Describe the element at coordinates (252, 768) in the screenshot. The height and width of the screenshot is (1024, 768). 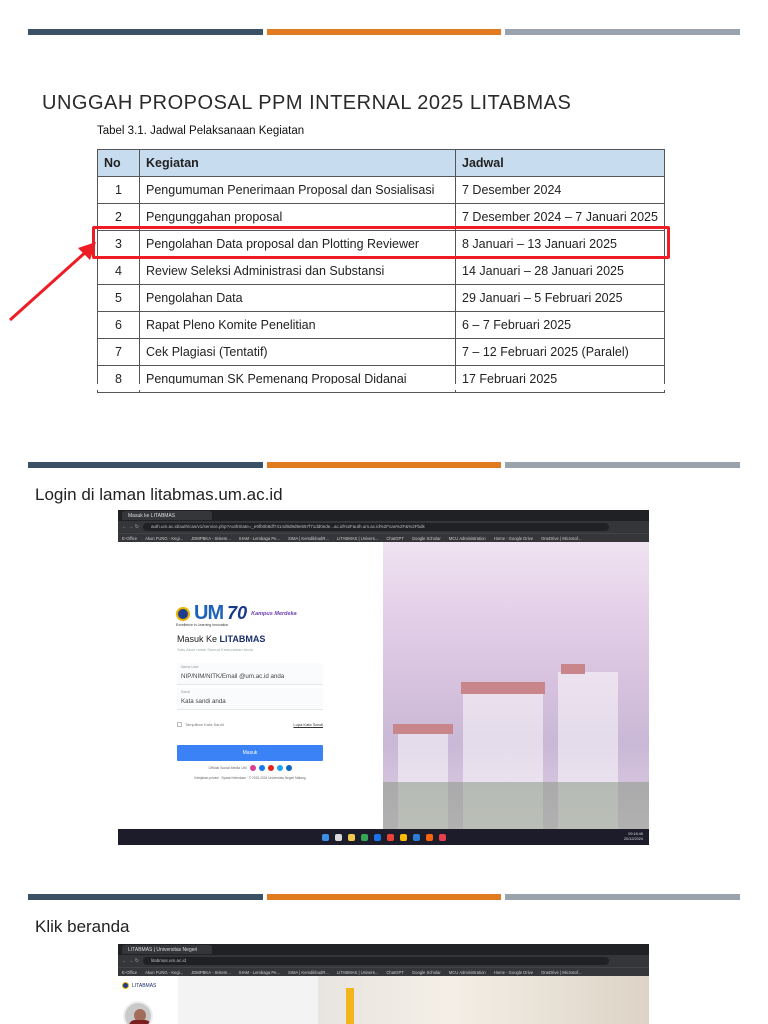
I see `instagram-icon` at that location.